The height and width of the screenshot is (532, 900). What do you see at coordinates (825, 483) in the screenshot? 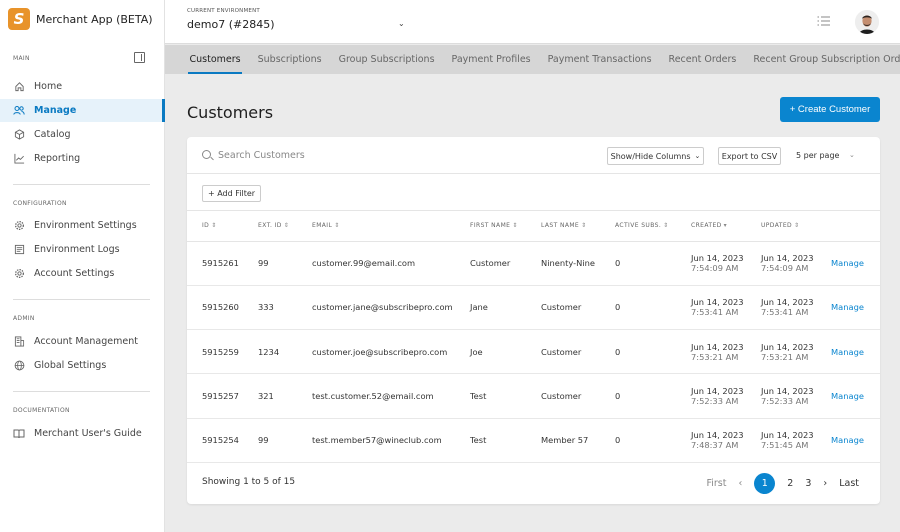
I see `chevron-right-icon: ›` at bounding box center [825, 483].